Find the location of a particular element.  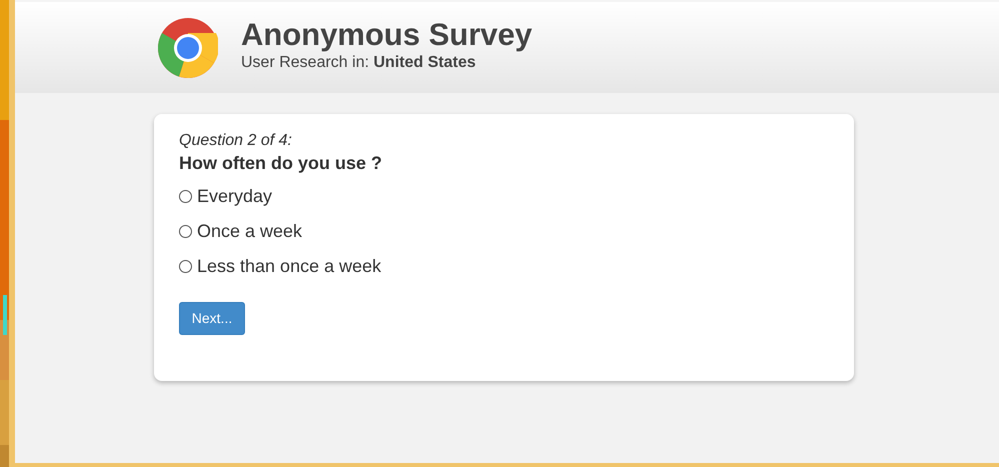

option-label: Once a week is located at coordinates (249, 231).